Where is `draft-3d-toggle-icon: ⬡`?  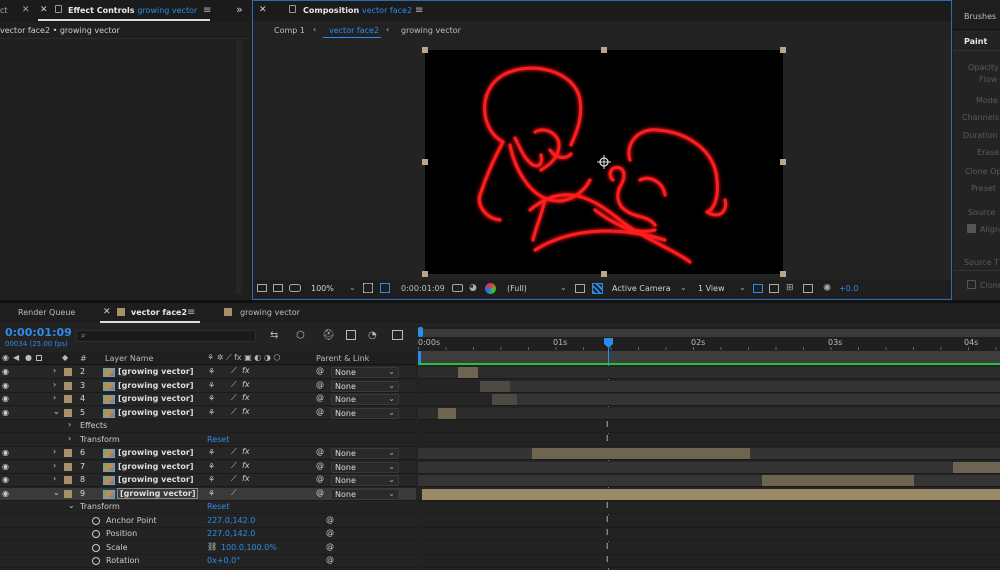
draft-3d-toggle-icon: ⬡ is located at coordinates (300, 335).